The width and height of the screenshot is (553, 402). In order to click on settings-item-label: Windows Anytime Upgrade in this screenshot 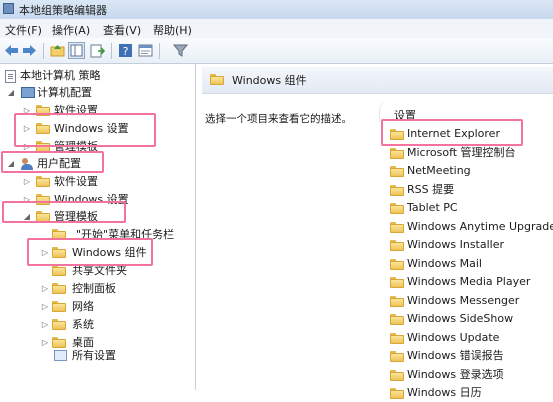, I will do `click(480, 226)`.